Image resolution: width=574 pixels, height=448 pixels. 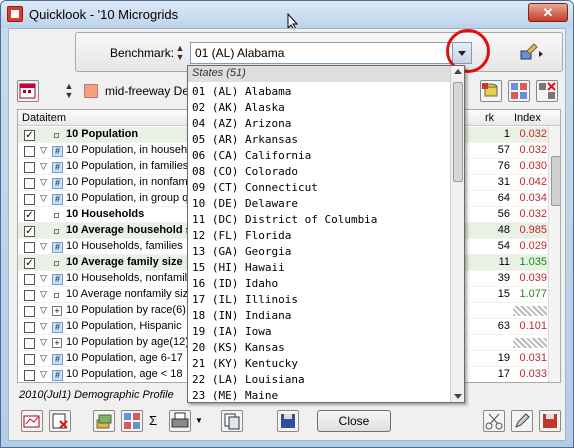 I want to click on close-button: Close, so click(x=354, y=421).